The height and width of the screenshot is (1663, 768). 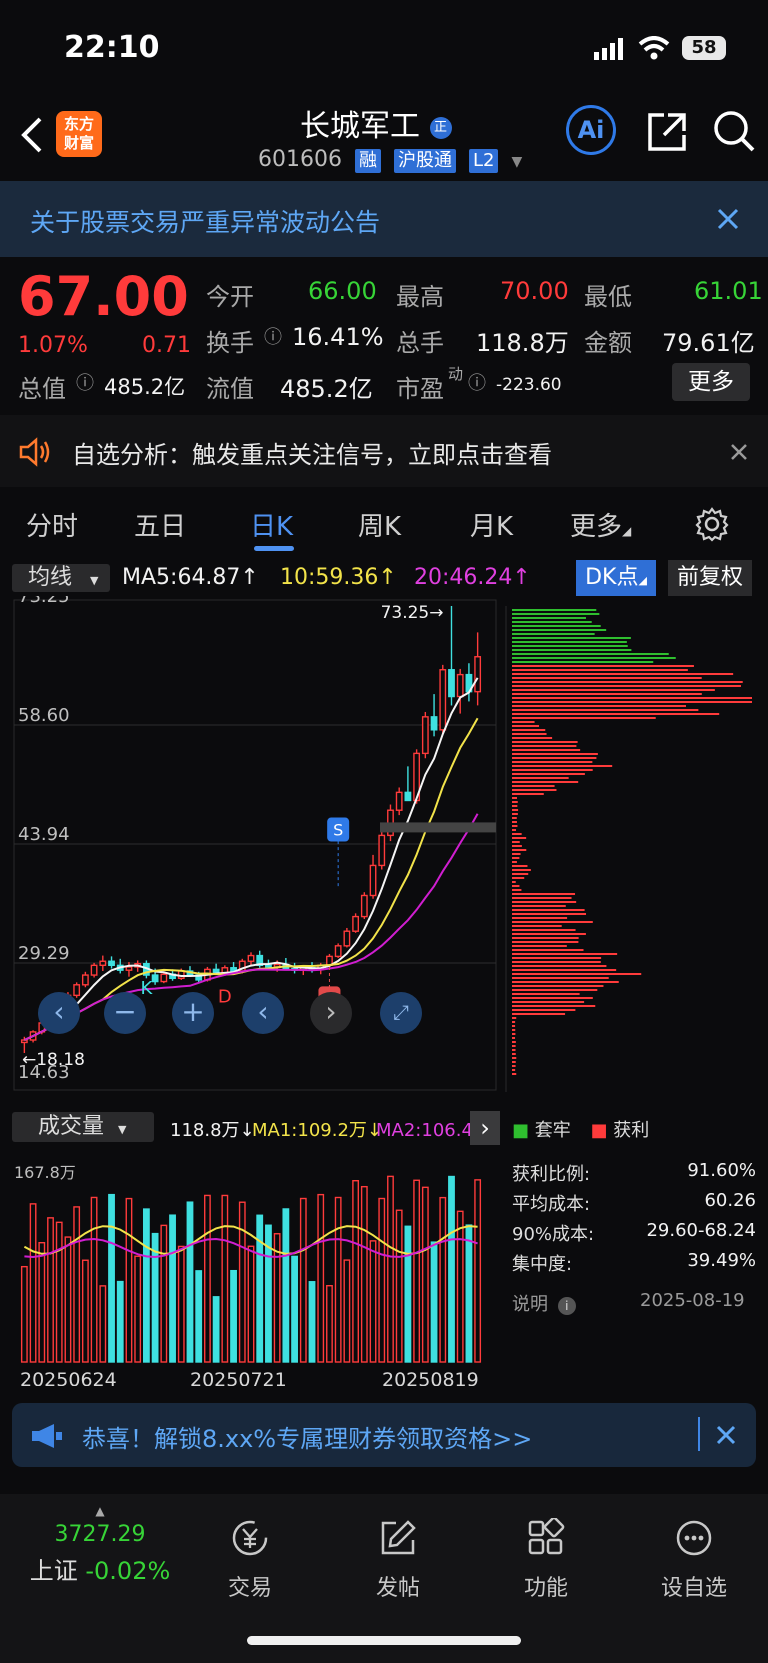 I want to click on dk-point-button: DK点◢, so click(x=616, y=578).